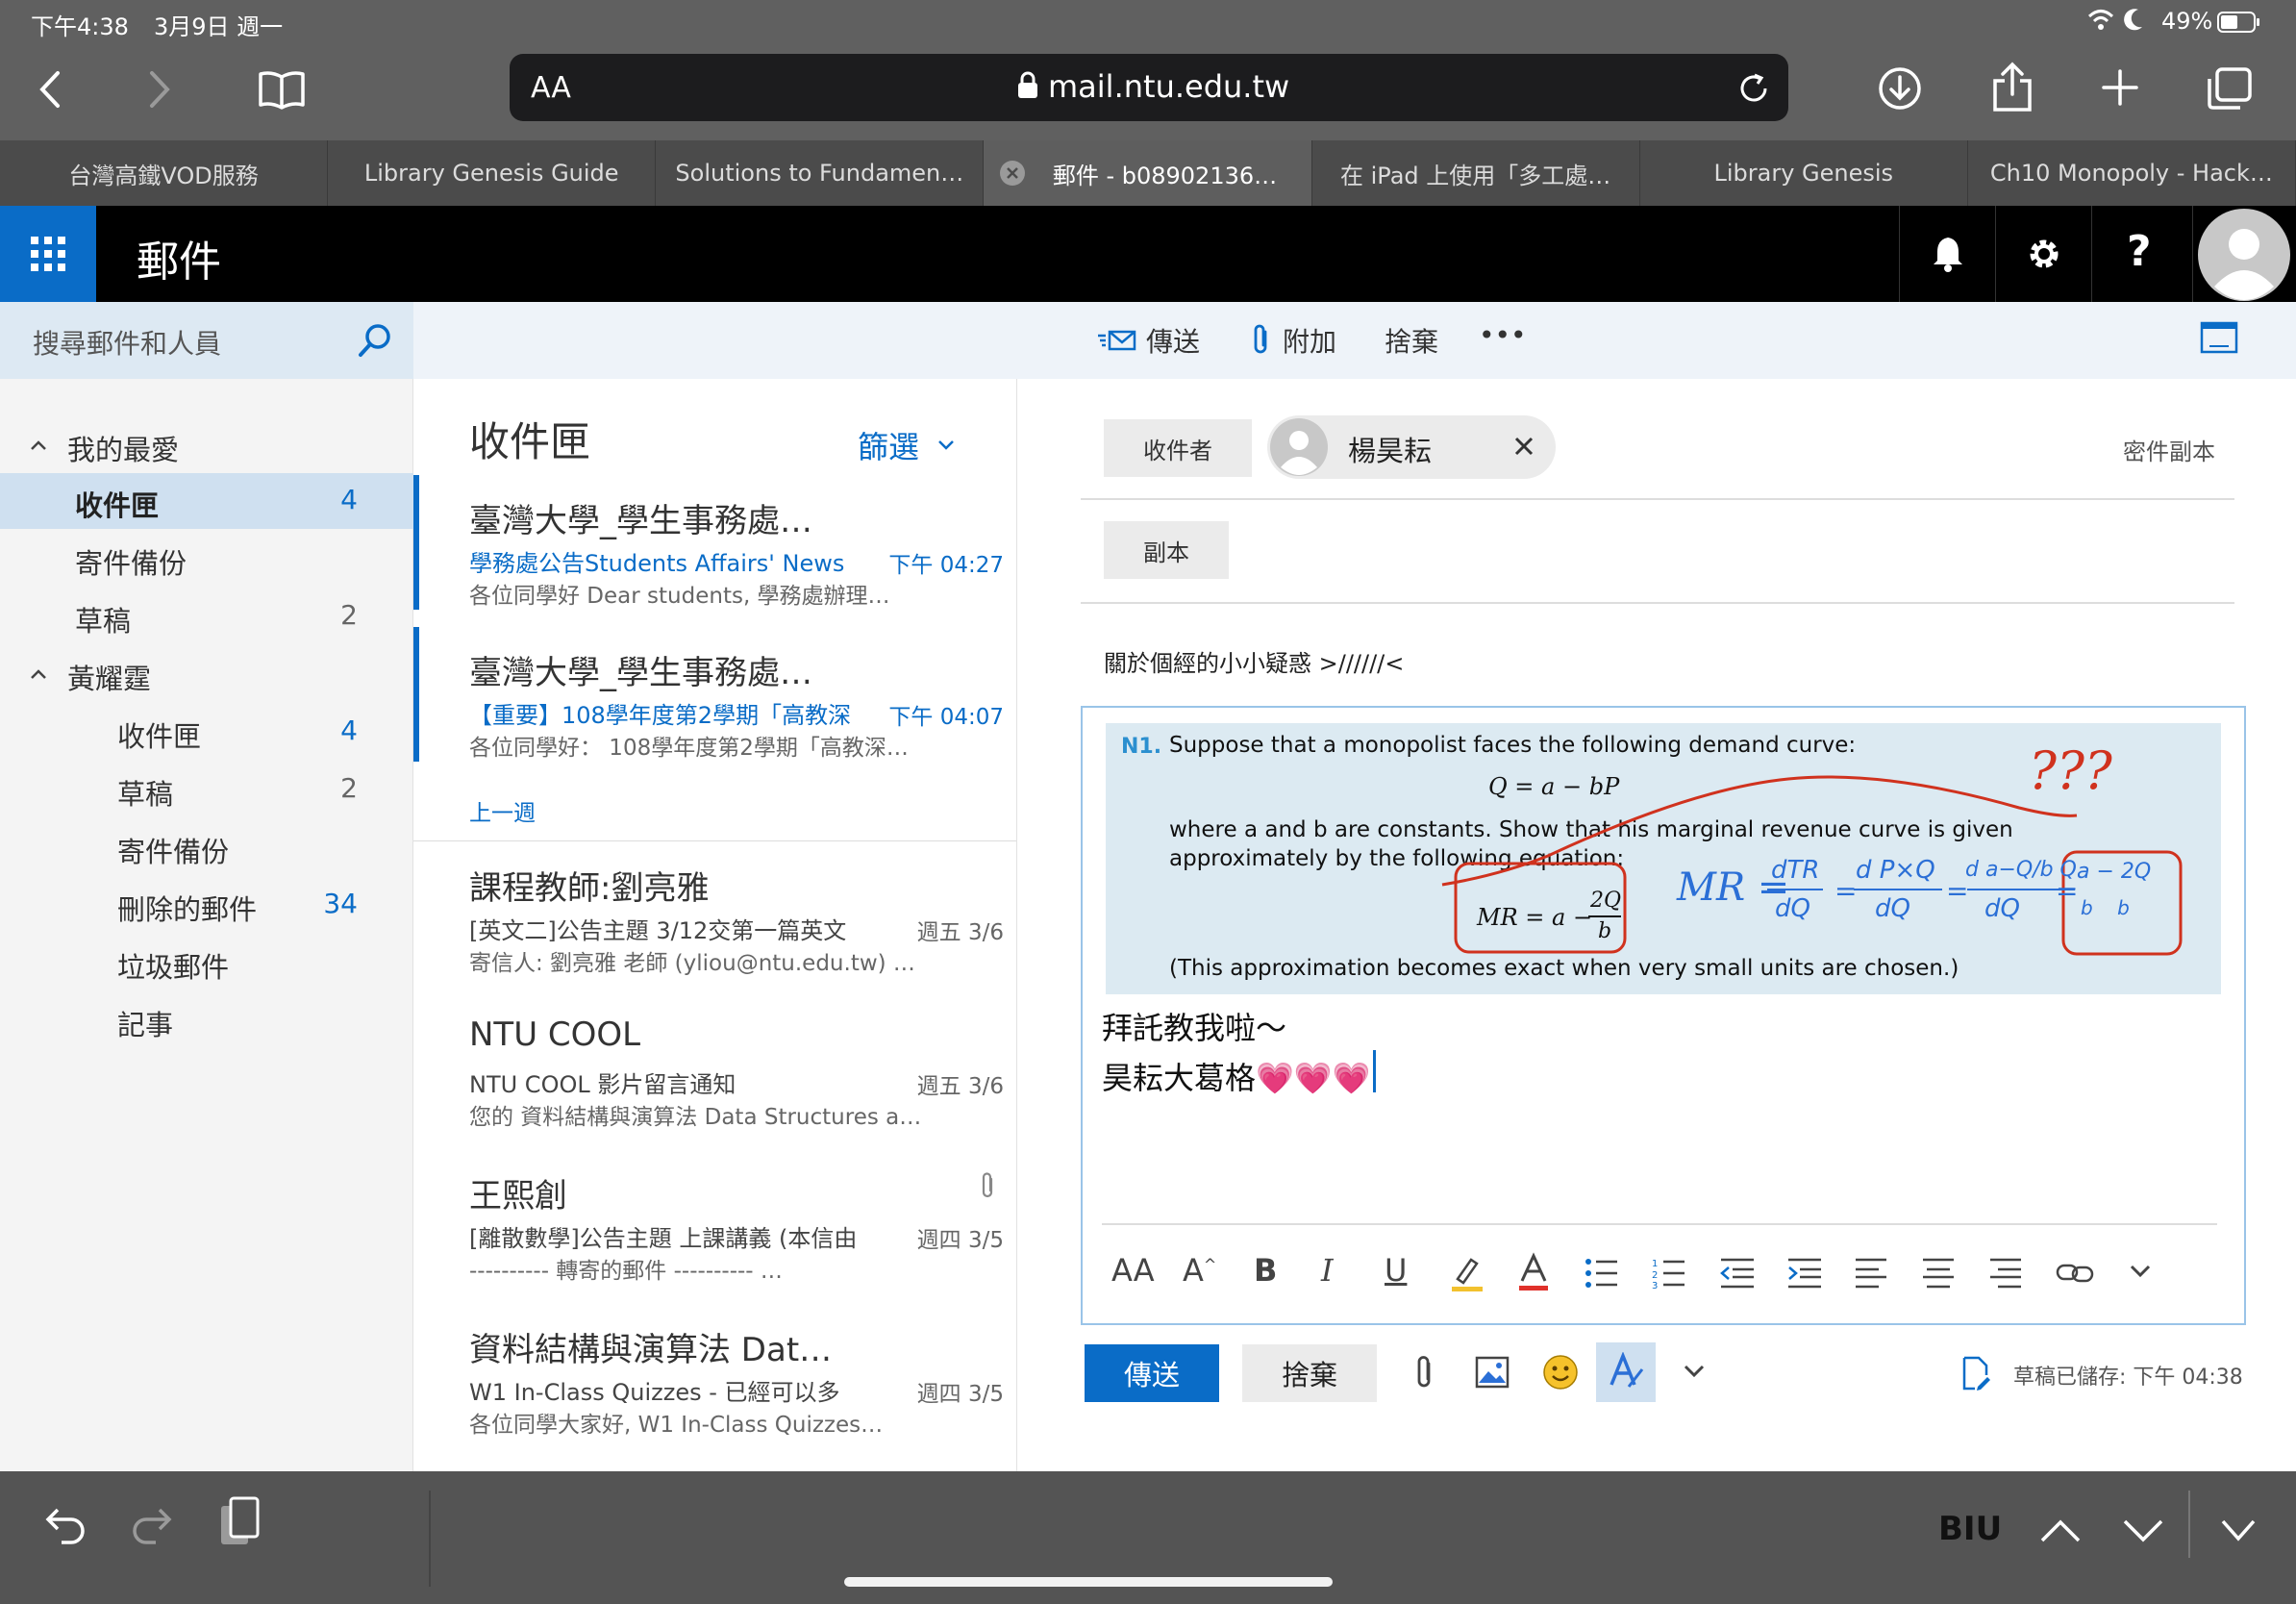 Image resolution: width=2296 pixels, height=1604 pixels. I want to click on italic-icon: I, so click(1327, 1270).